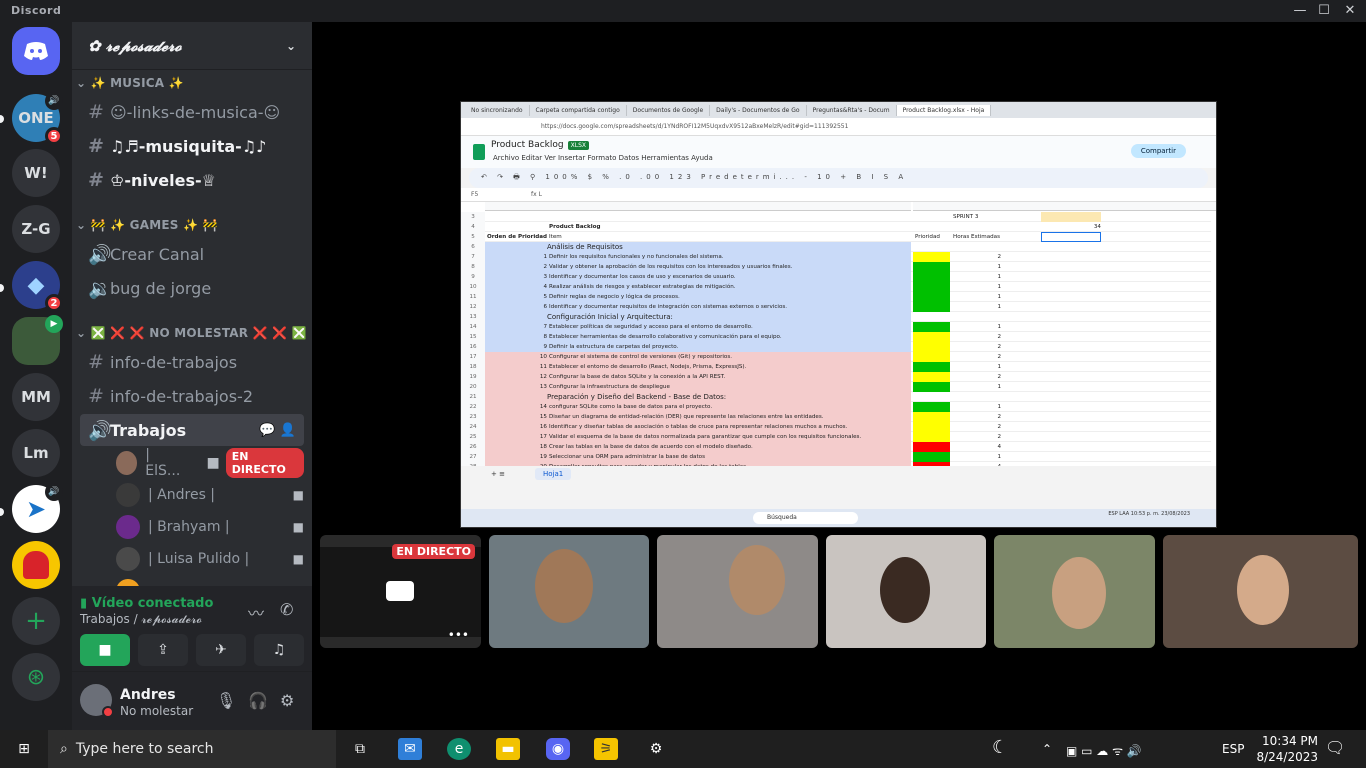  I want to click on task-view-icon: ⧉, so click(360, 749).